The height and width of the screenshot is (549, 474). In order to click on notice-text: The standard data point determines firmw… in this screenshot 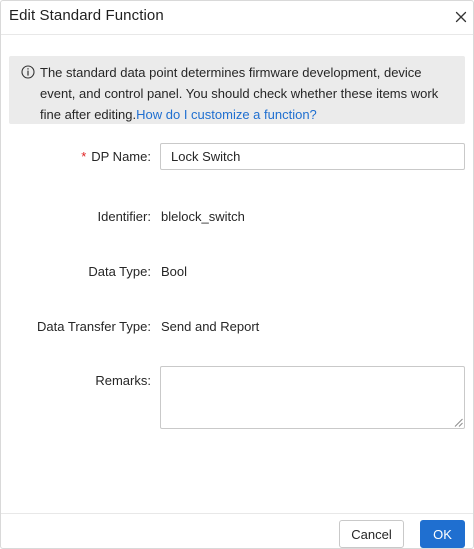, I will do `click(249, 93)`.